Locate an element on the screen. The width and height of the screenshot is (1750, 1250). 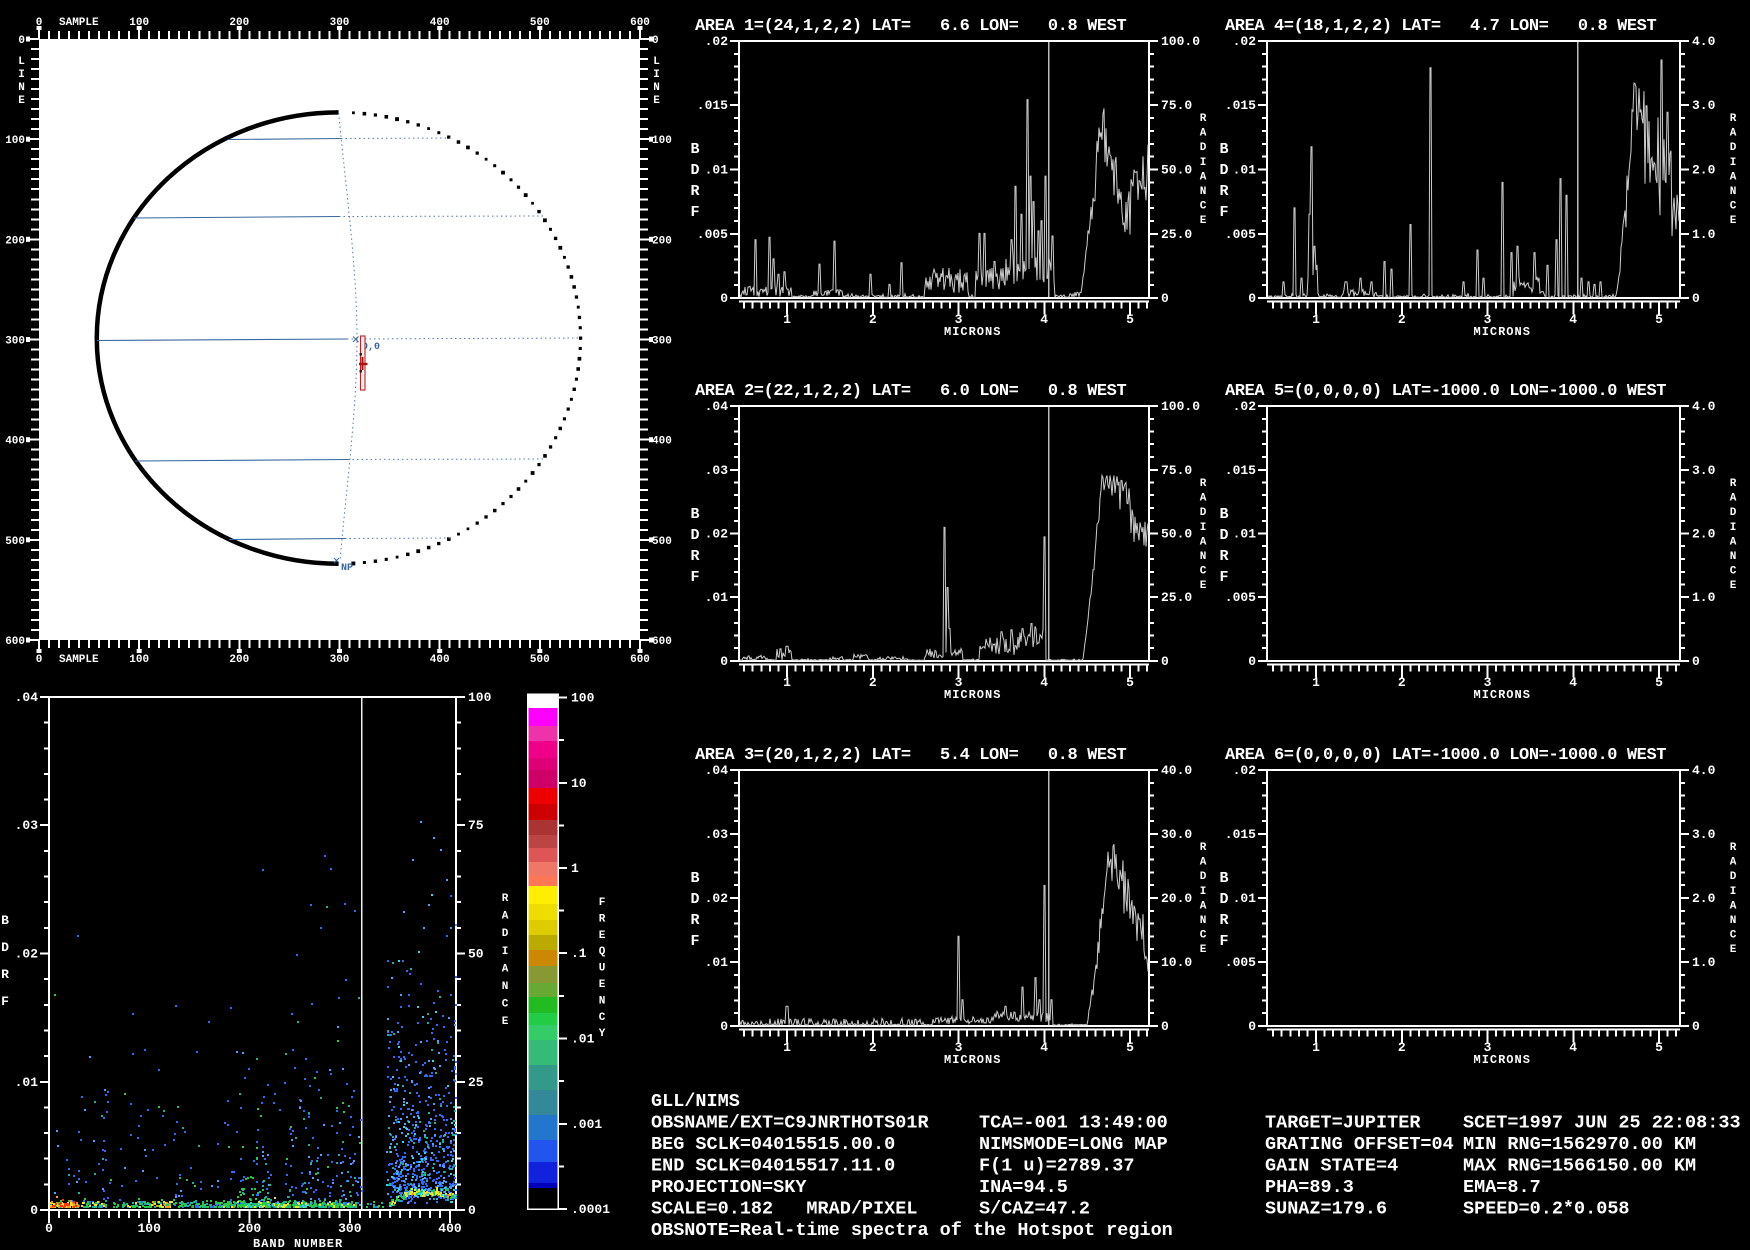
svg-text: C is located at coordinates (1203, 936).